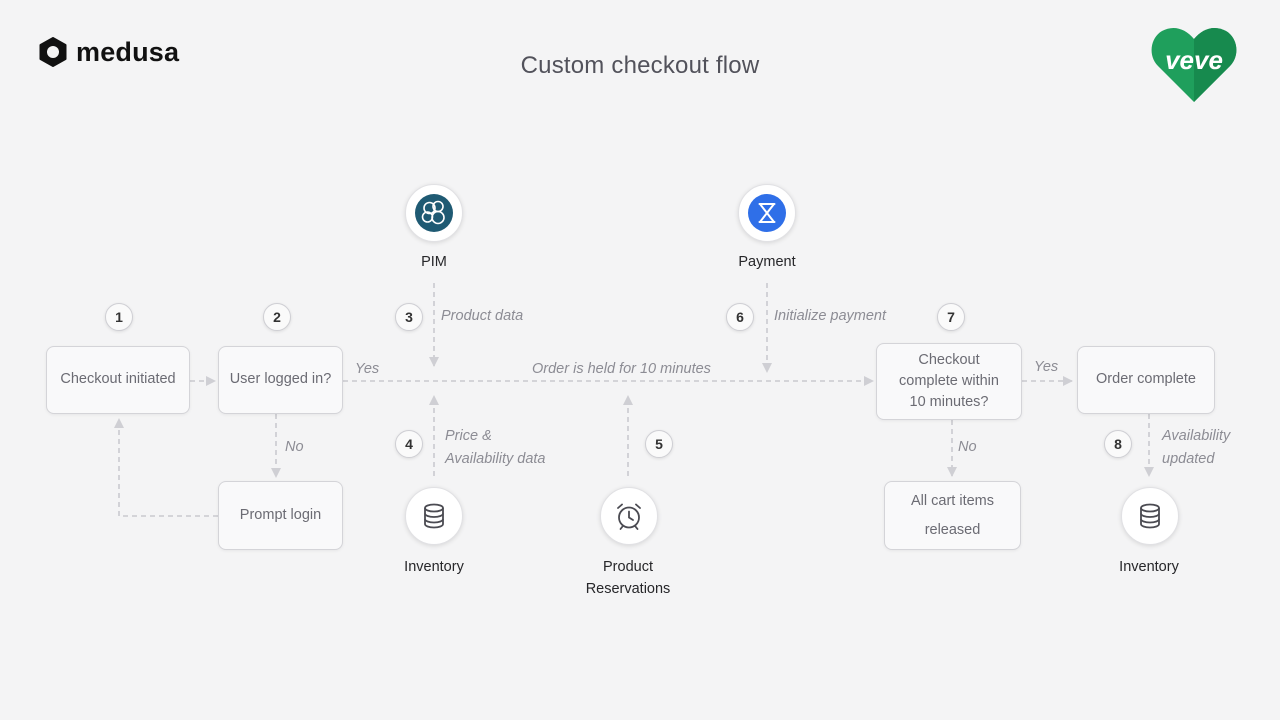 This screenshot has width=1280, height=720. Describe the element at coordinates (1194, 60) in the screenshot. I see `veve-wordmark: veve` at that location.